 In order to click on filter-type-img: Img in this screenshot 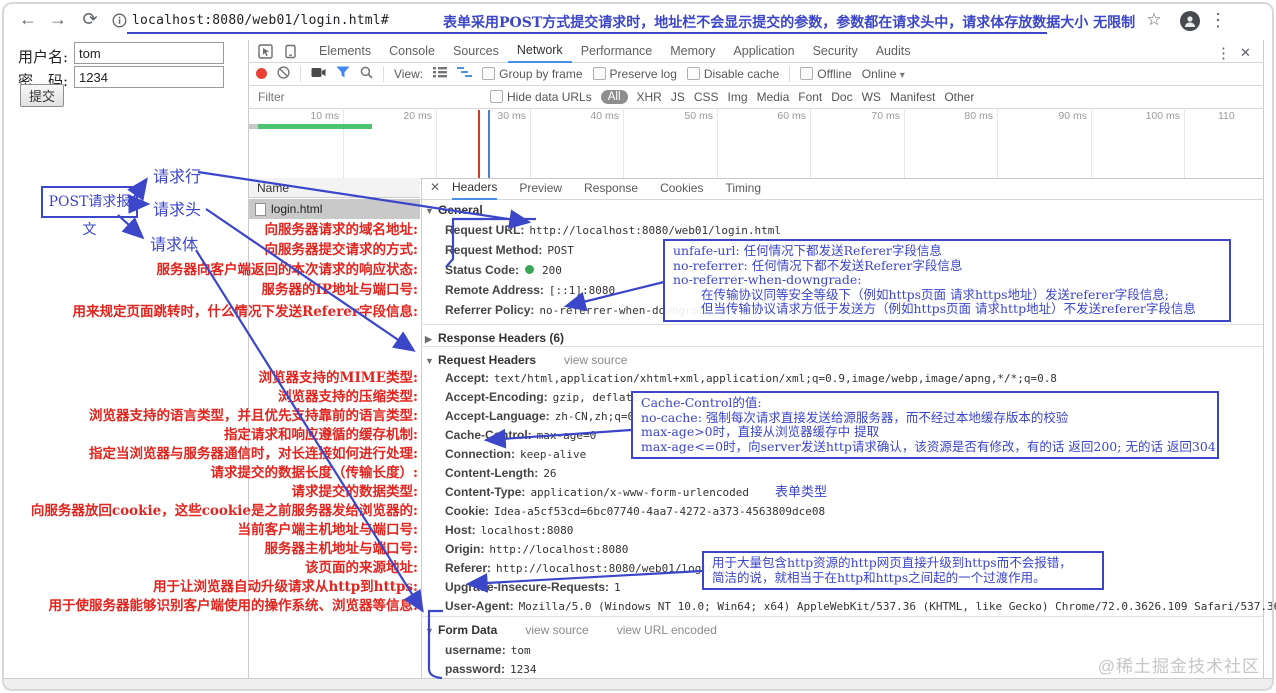, I will do `click(738, 97)`.